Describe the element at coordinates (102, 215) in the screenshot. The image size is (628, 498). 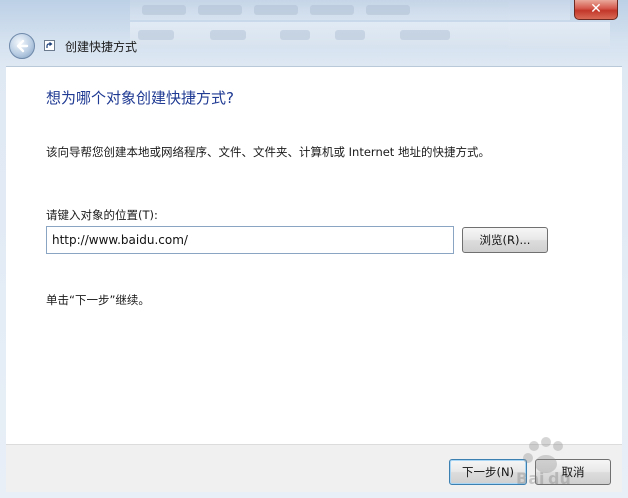
I see `location-label: 请键入对象的位置(T):` at that location.